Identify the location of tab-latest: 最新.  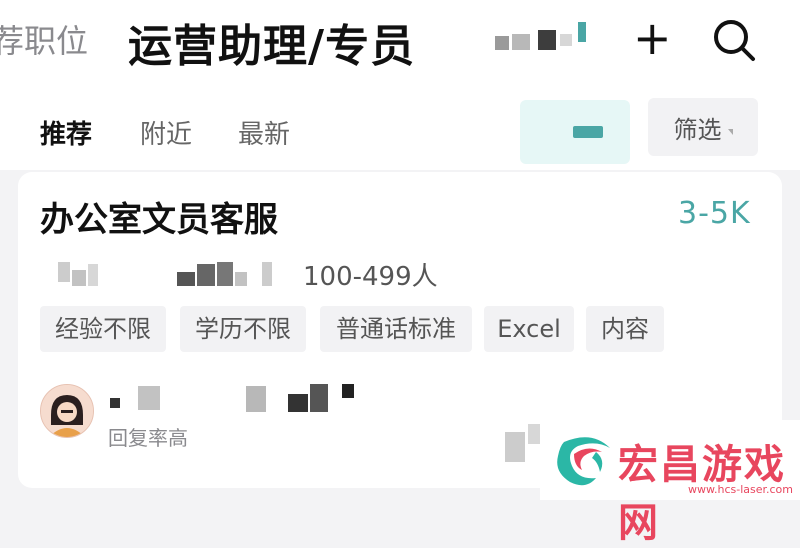
(264, 132).